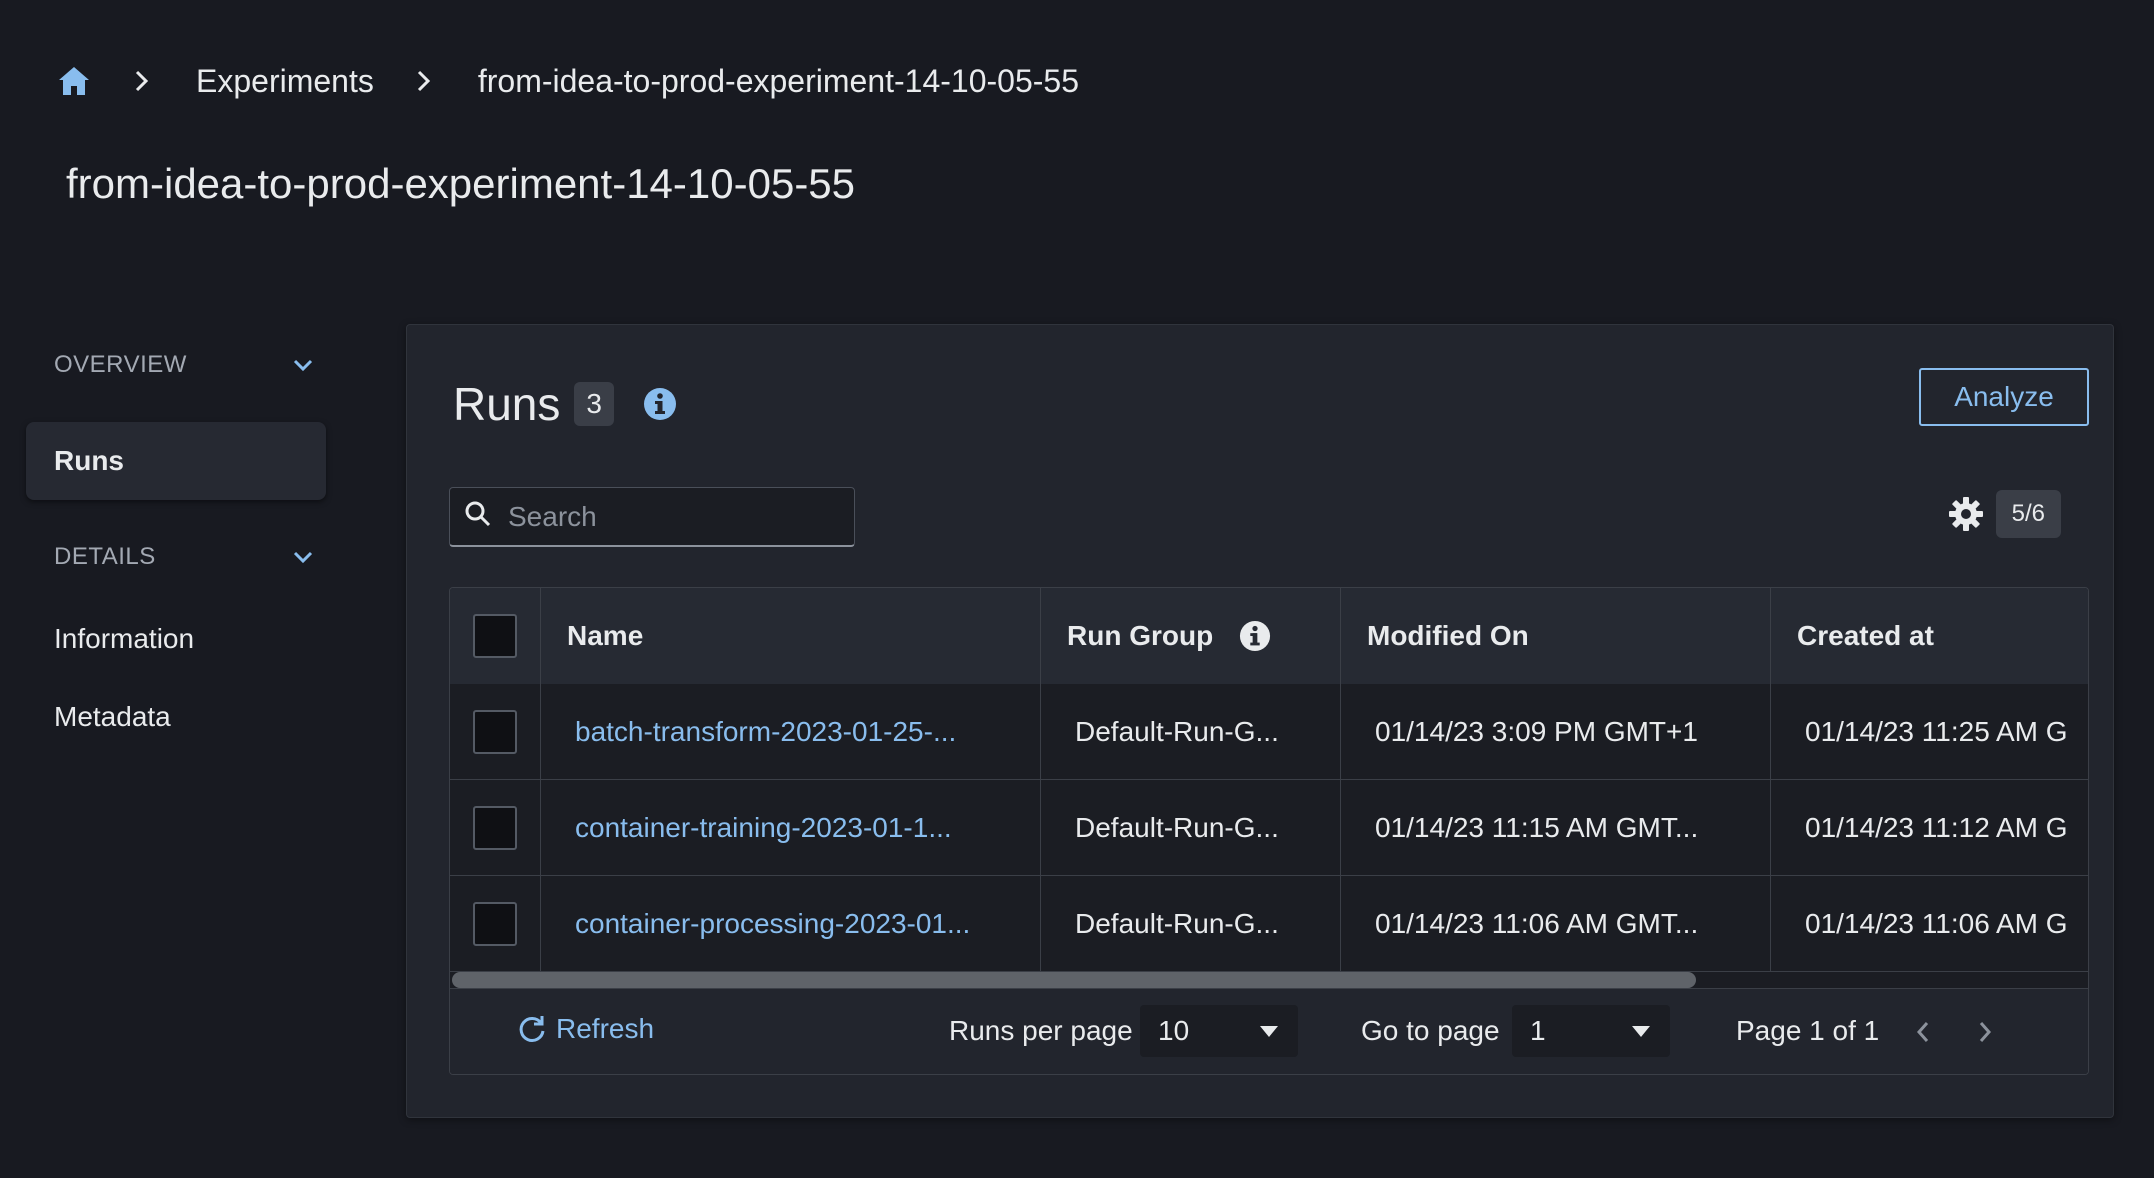 The height and width of the screenshot is (1178, 2154). I want to click on select-all-checkbox, so click(495, 636).